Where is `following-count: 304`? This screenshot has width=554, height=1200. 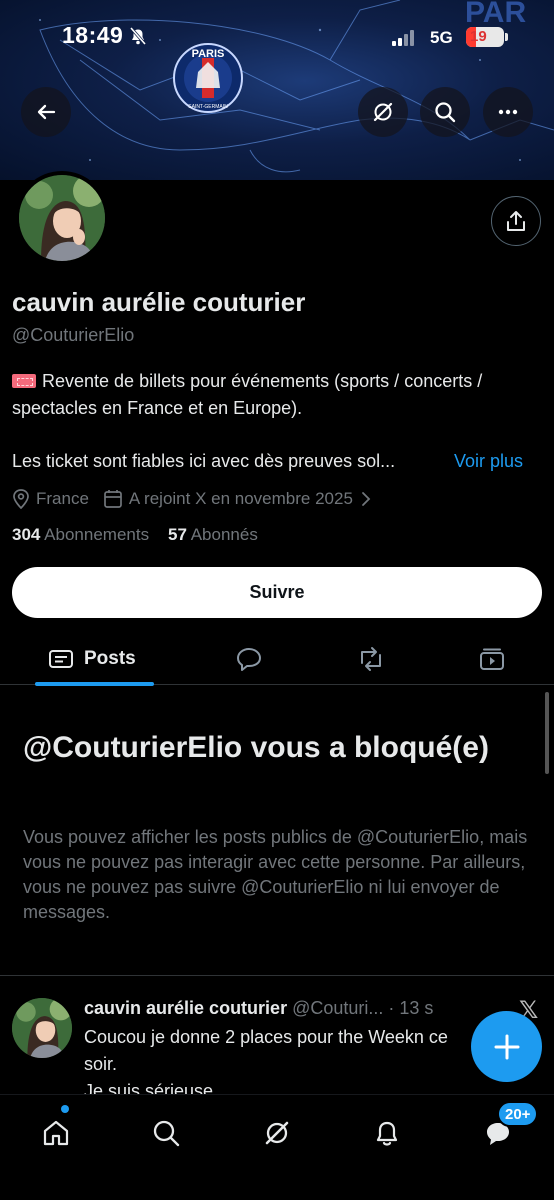
following-count: 304 is located at coordinates (26, 534).